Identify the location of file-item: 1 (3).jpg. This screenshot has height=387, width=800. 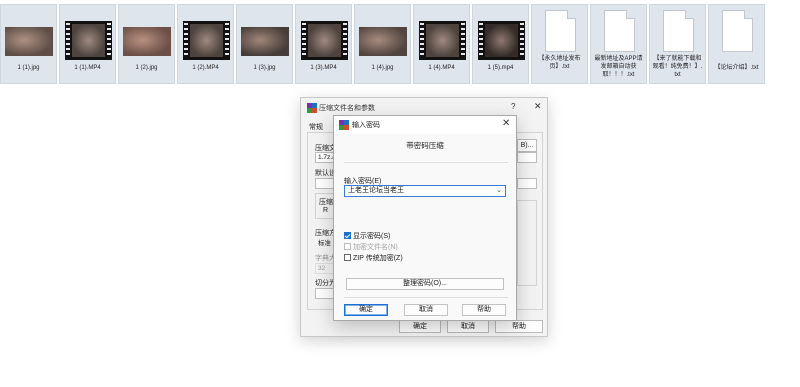
(264, 44).